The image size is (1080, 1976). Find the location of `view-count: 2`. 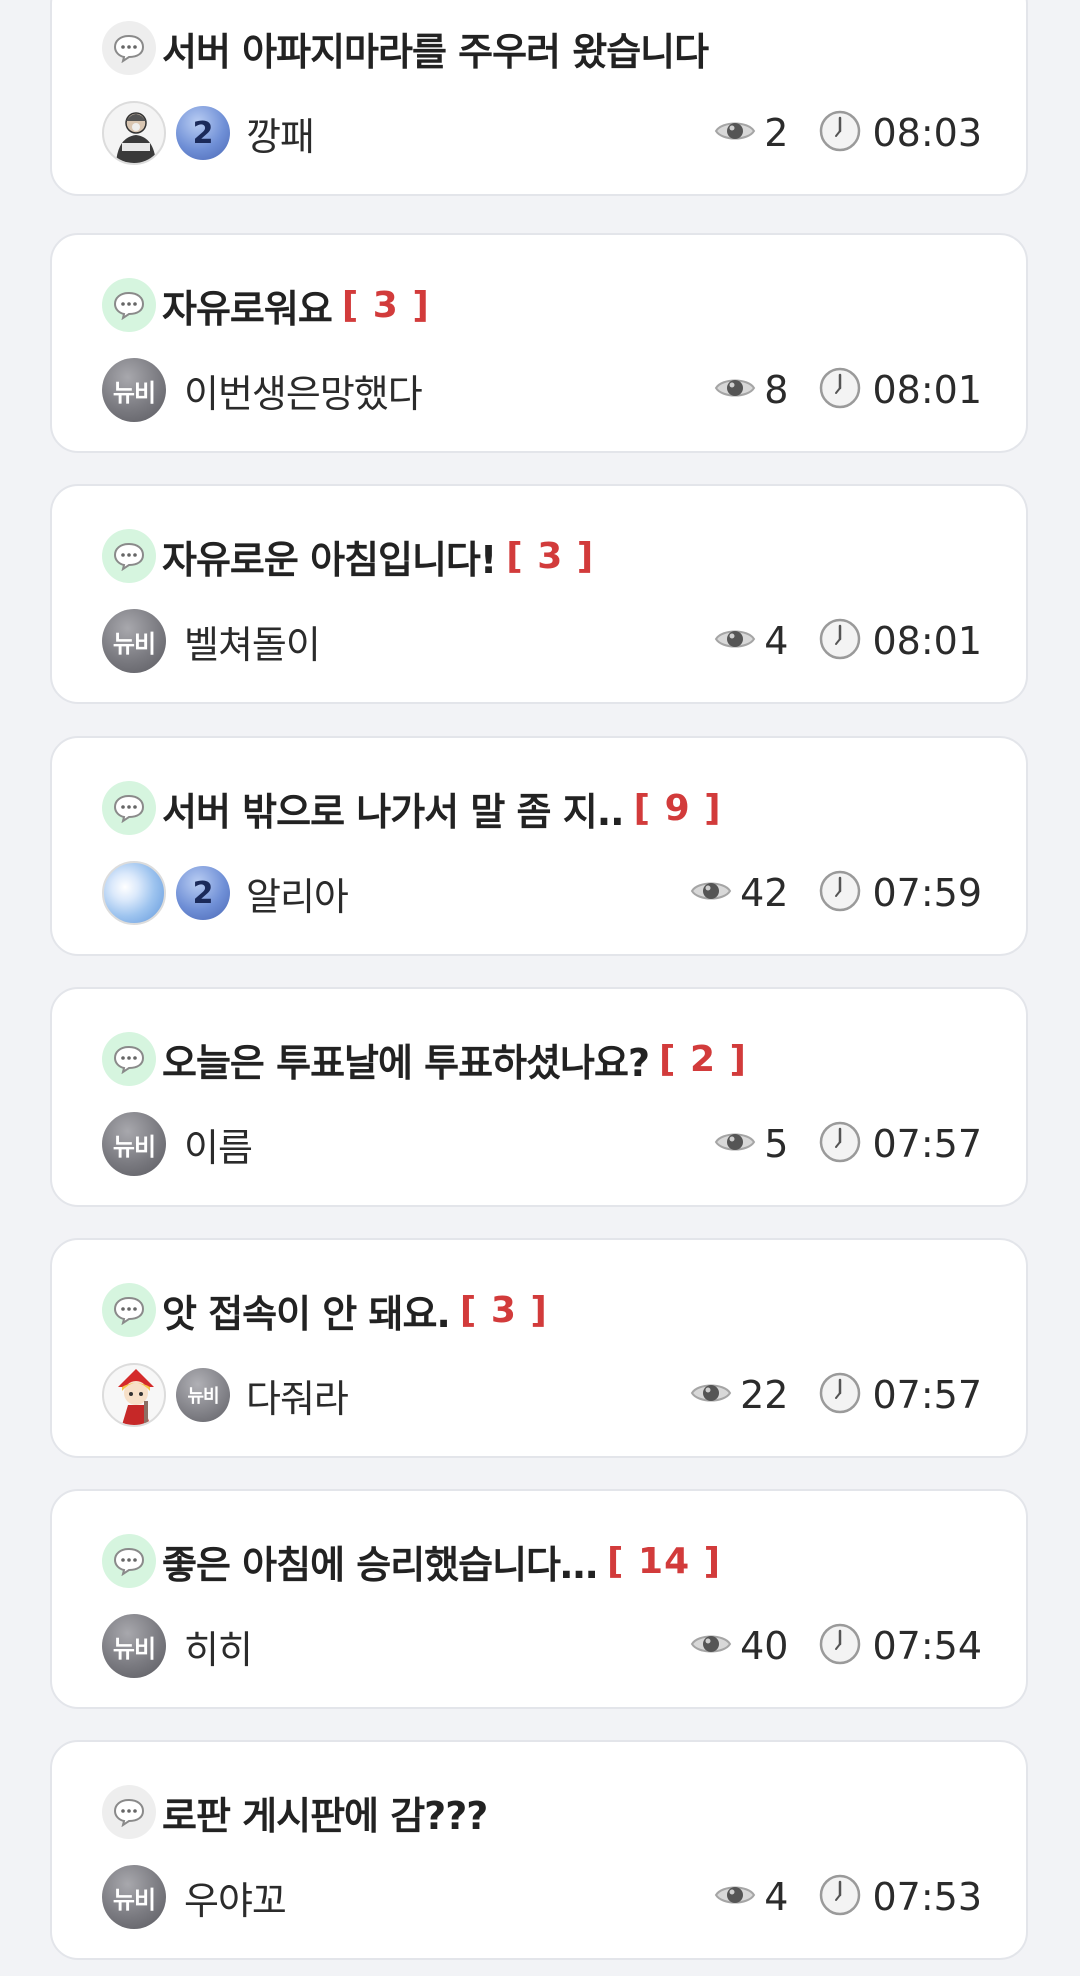

view-count: 2 is located at coordinates (776, 133).